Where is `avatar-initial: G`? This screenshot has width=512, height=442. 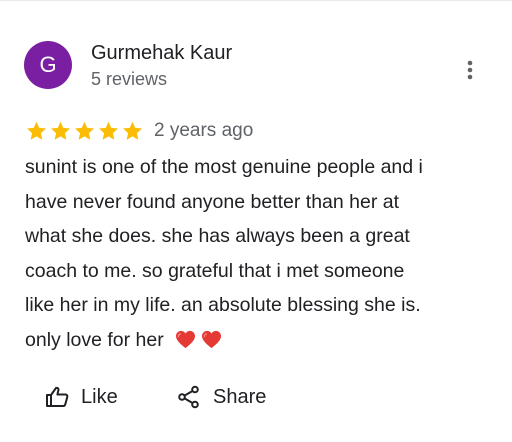 avatar-initial: G is located at coordinates (48, 64).